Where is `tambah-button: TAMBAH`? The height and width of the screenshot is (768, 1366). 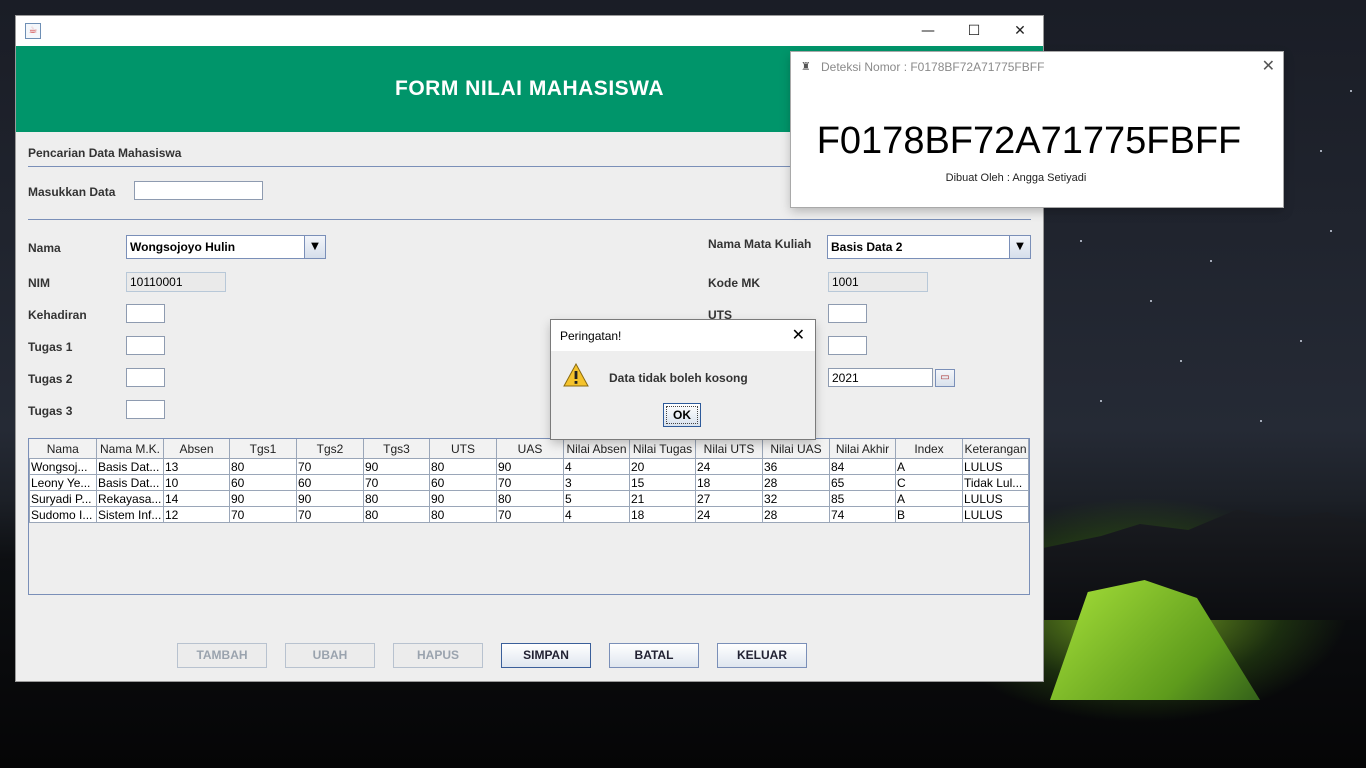 tambah-button: TAMBAH is located at coordinates (222, 655).